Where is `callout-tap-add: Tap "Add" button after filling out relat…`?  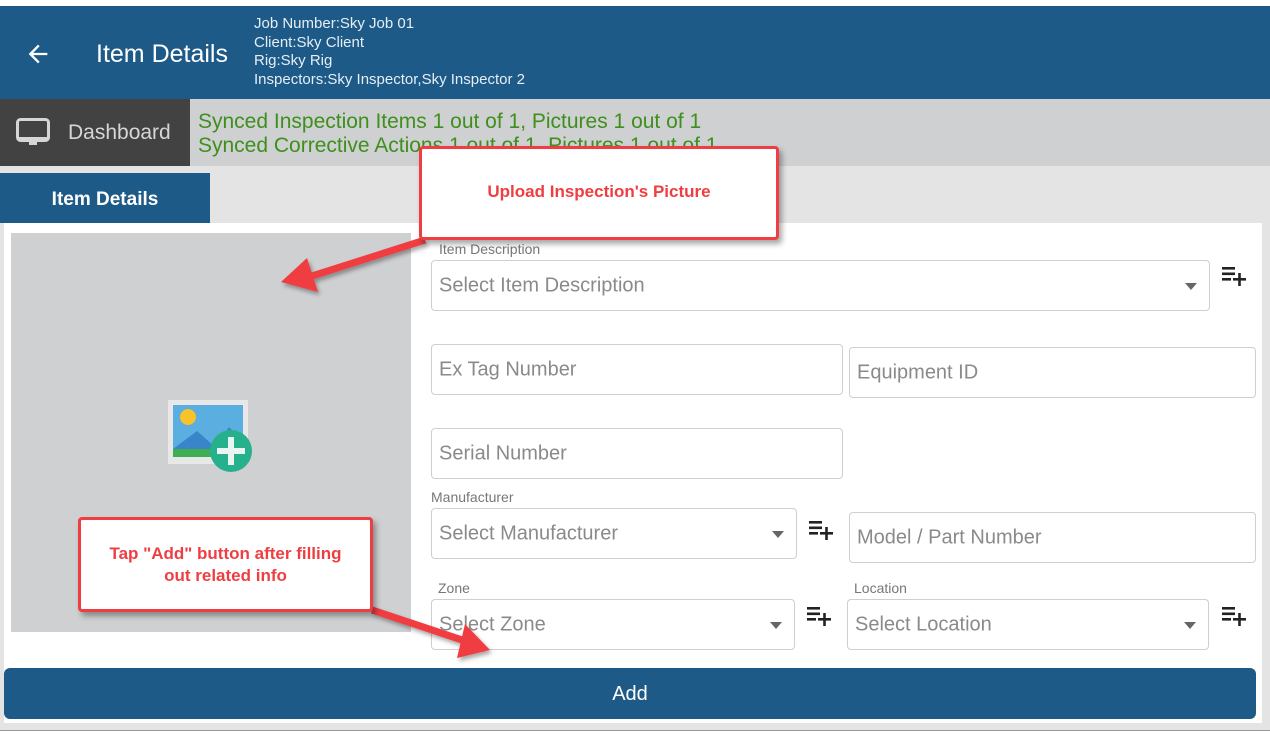
callout-tap-add: Tap "Add" button after filling out relat… is located at coordinates (225, 564).